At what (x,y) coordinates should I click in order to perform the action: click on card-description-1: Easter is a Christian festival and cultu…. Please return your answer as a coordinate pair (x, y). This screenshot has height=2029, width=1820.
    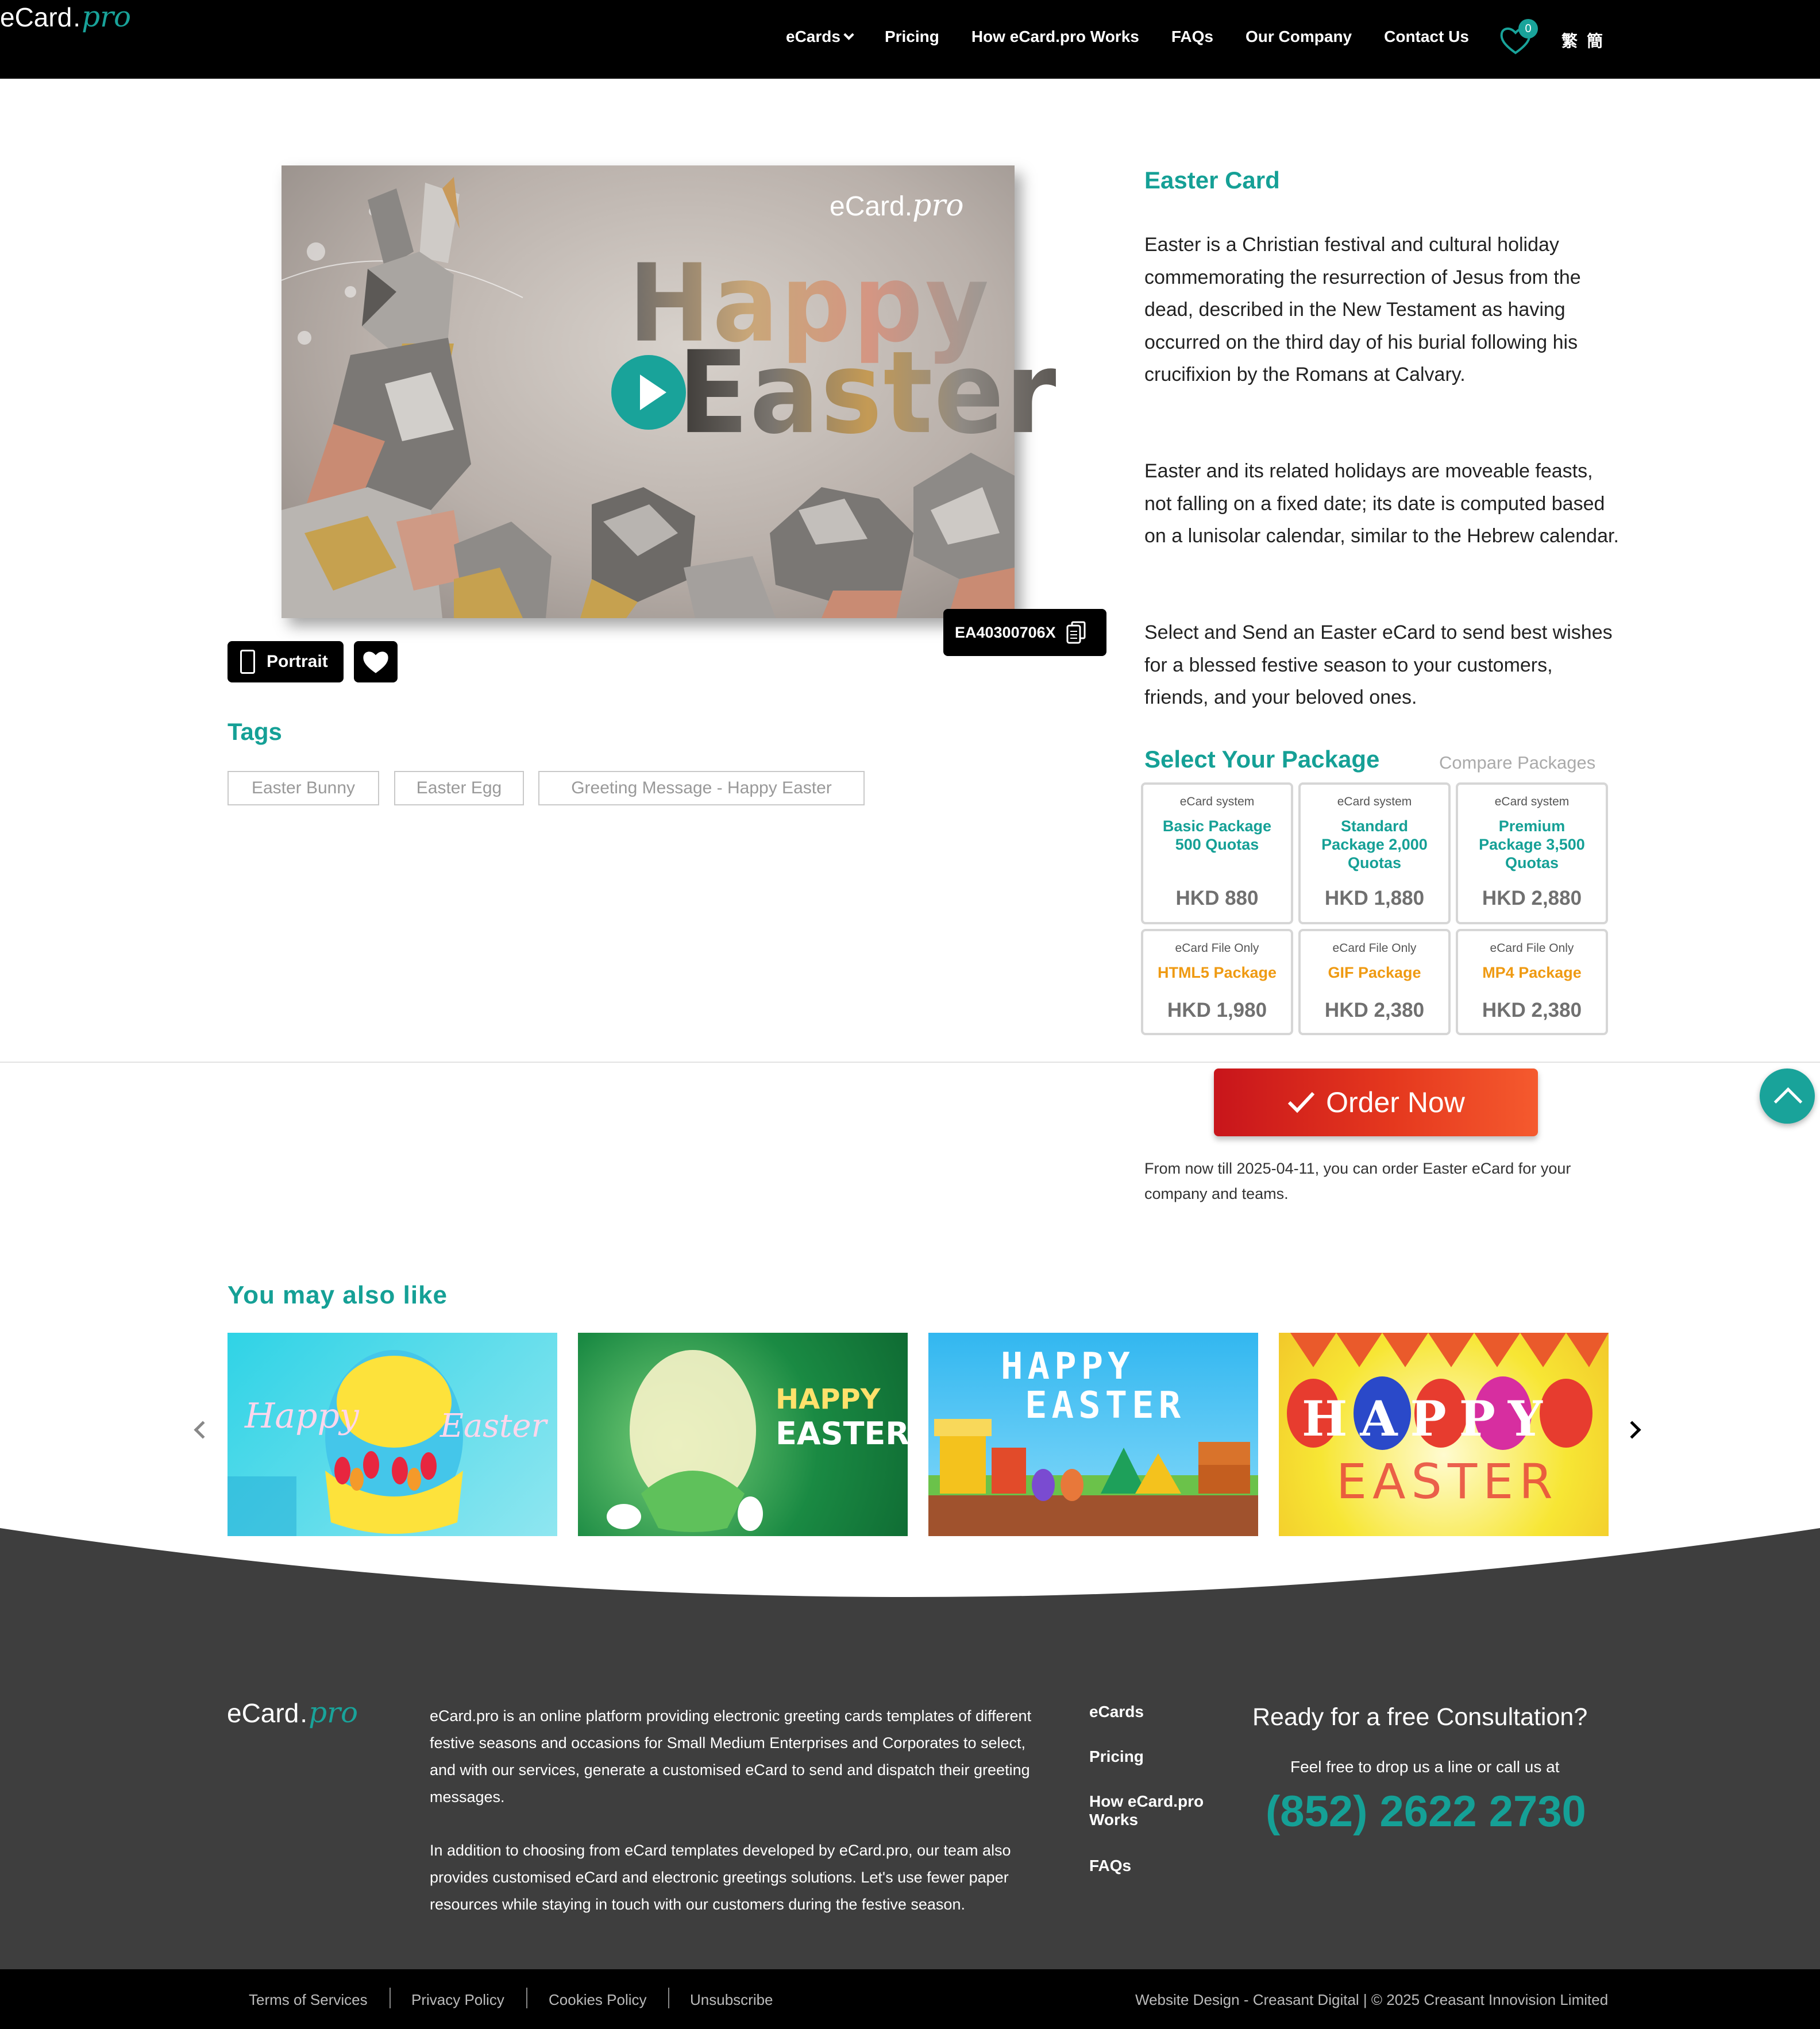
    Looking at the image, I should click on (1362, 309).